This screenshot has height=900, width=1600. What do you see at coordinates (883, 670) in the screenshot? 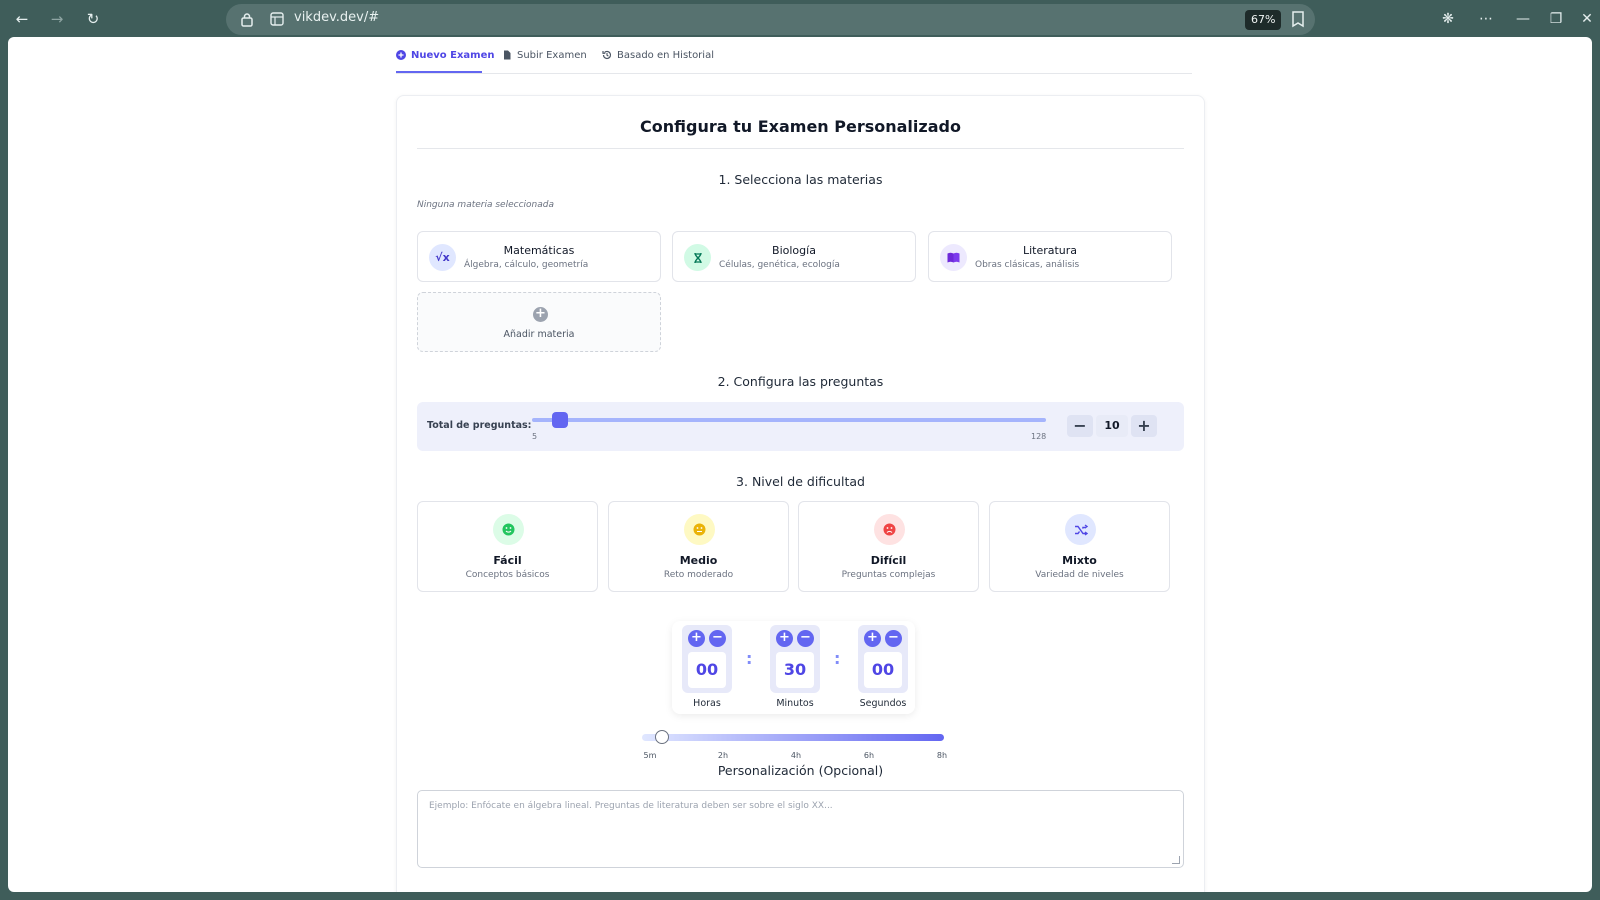
I see `seconds-value: 00` at bounding box center [883, 670].